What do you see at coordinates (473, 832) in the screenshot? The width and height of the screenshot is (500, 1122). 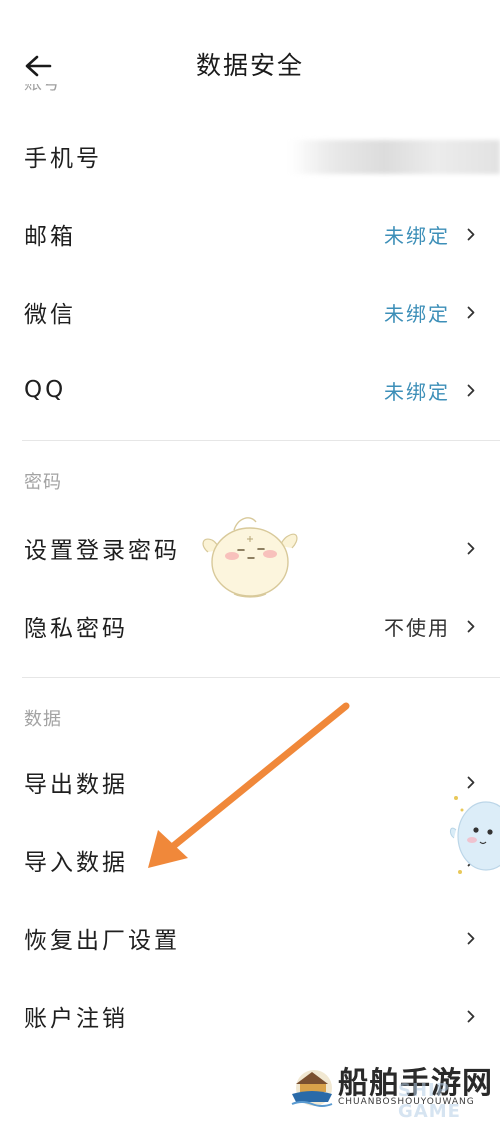 I see `ghost-sticker-image` at bounding box center [473, 832].